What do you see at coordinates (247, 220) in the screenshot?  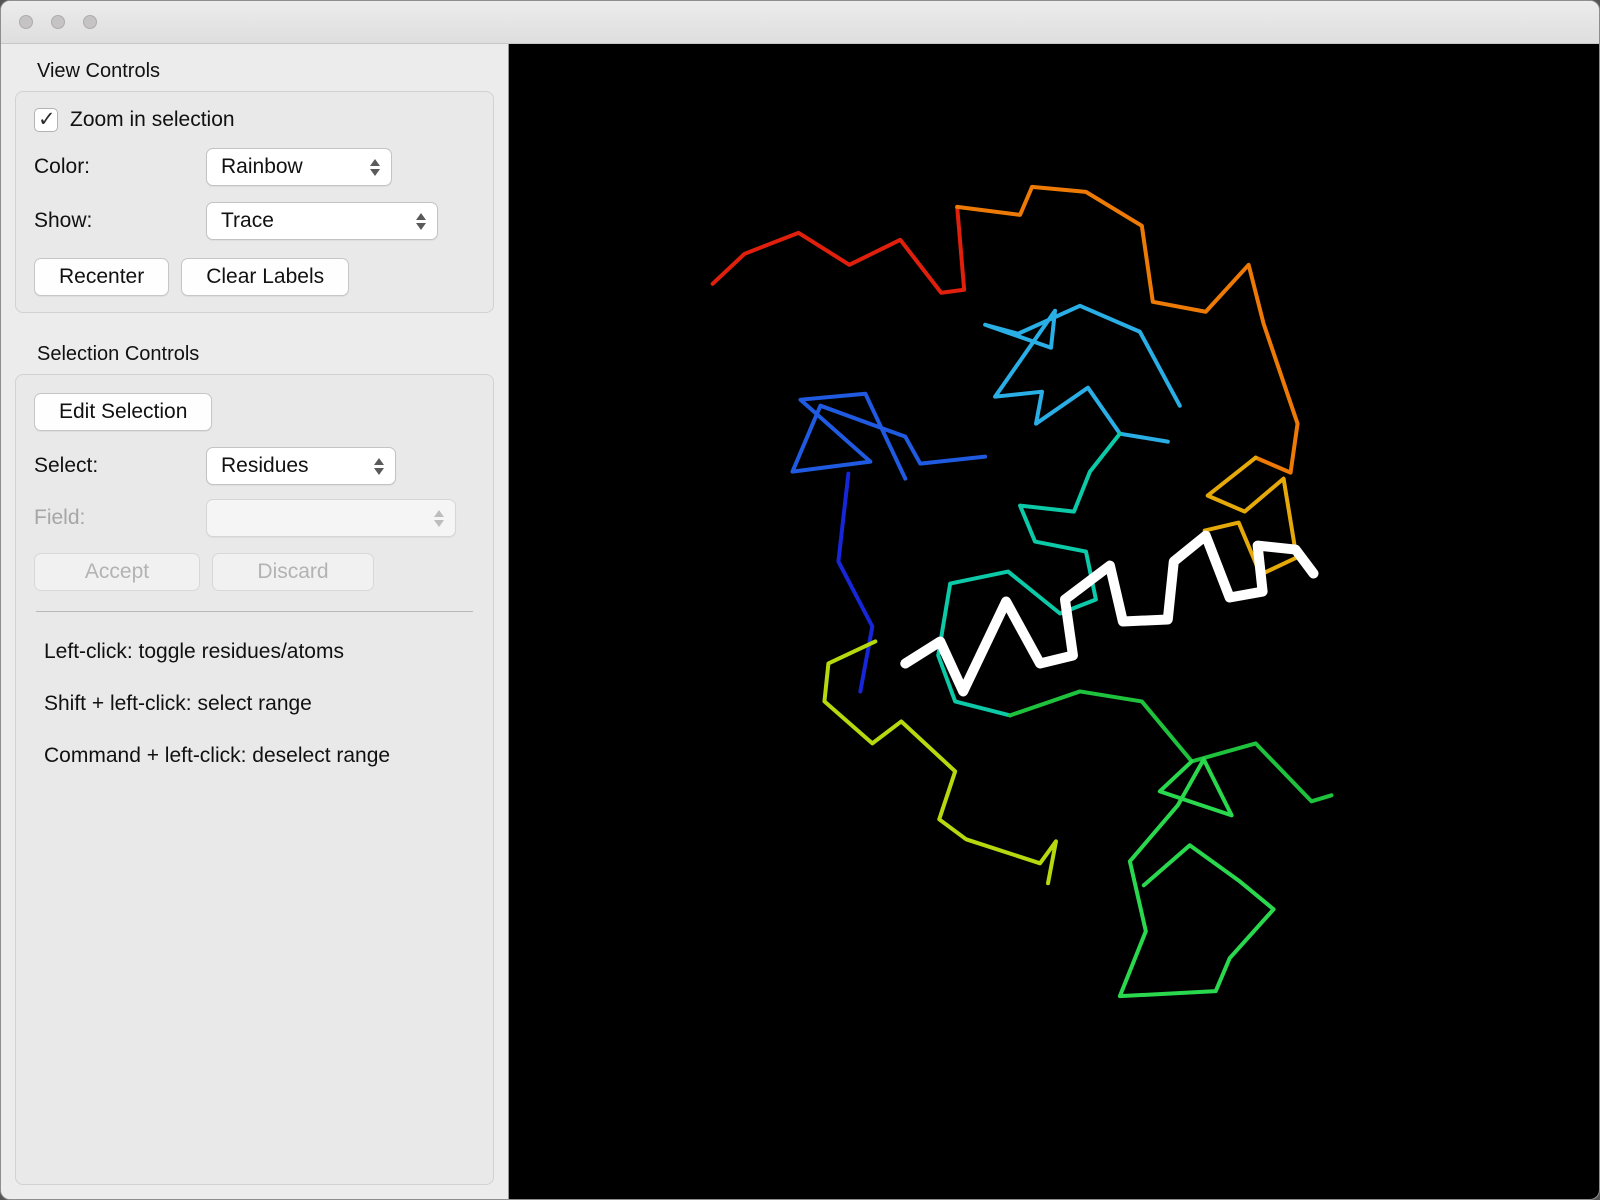 I see `show-dropdown-value: Trace` at bounding box center [247, 220].